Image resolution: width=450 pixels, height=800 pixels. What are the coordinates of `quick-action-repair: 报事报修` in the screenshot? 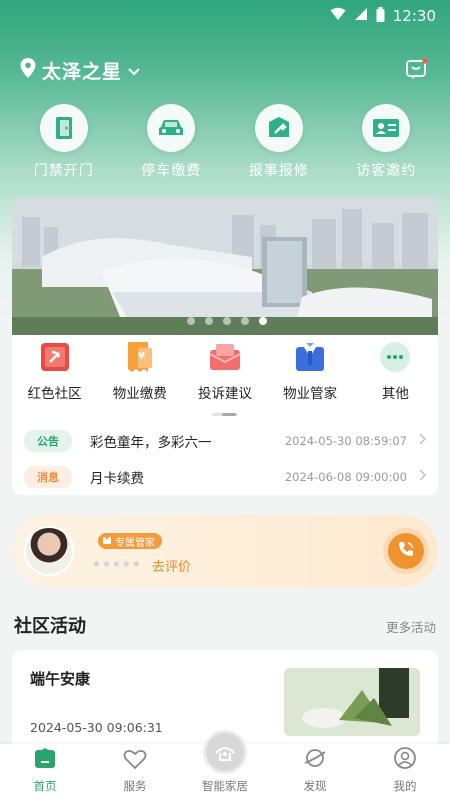 It's located at (279, 144).